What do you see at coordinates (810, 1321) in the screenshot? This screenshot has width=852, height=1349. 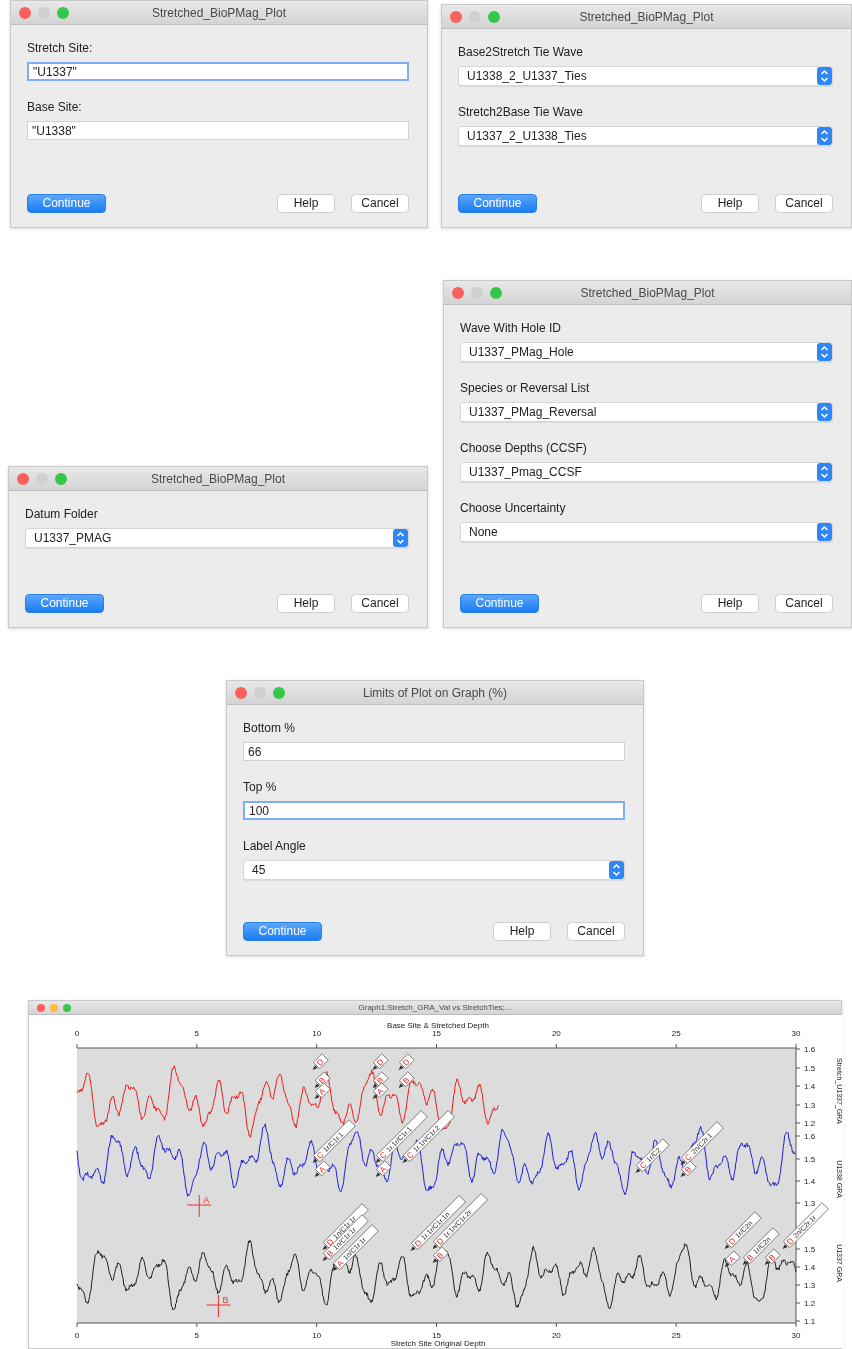 I see `tick-label: 1.1` at bounding box center [810, 1321].